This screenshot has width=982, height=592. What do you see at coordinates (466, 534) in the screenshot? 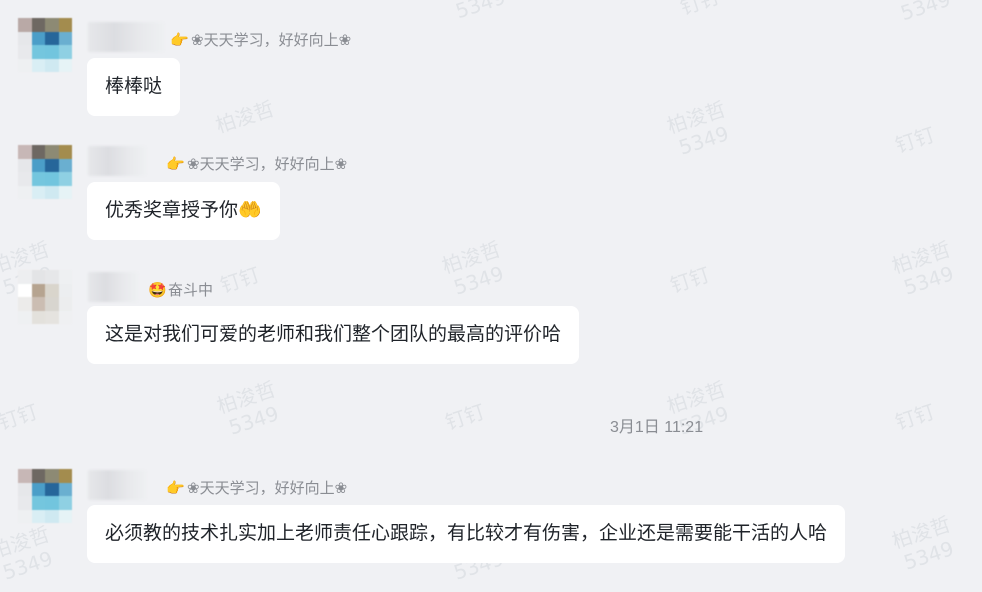
I see `message-bubble: 必须教的技术扎实加上老师责任心跟踪，有比较才有伤害，企业还是需要能干活的人哈` at bounding box center [466, 534].